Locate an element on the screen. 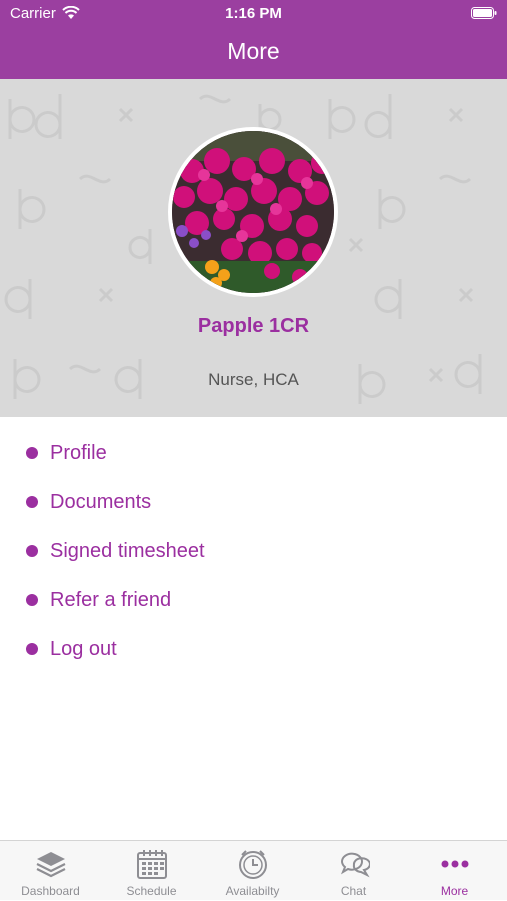 The height and width of the screenshot is (901, 507). calendar-icon is located at coordinates (152, 864).